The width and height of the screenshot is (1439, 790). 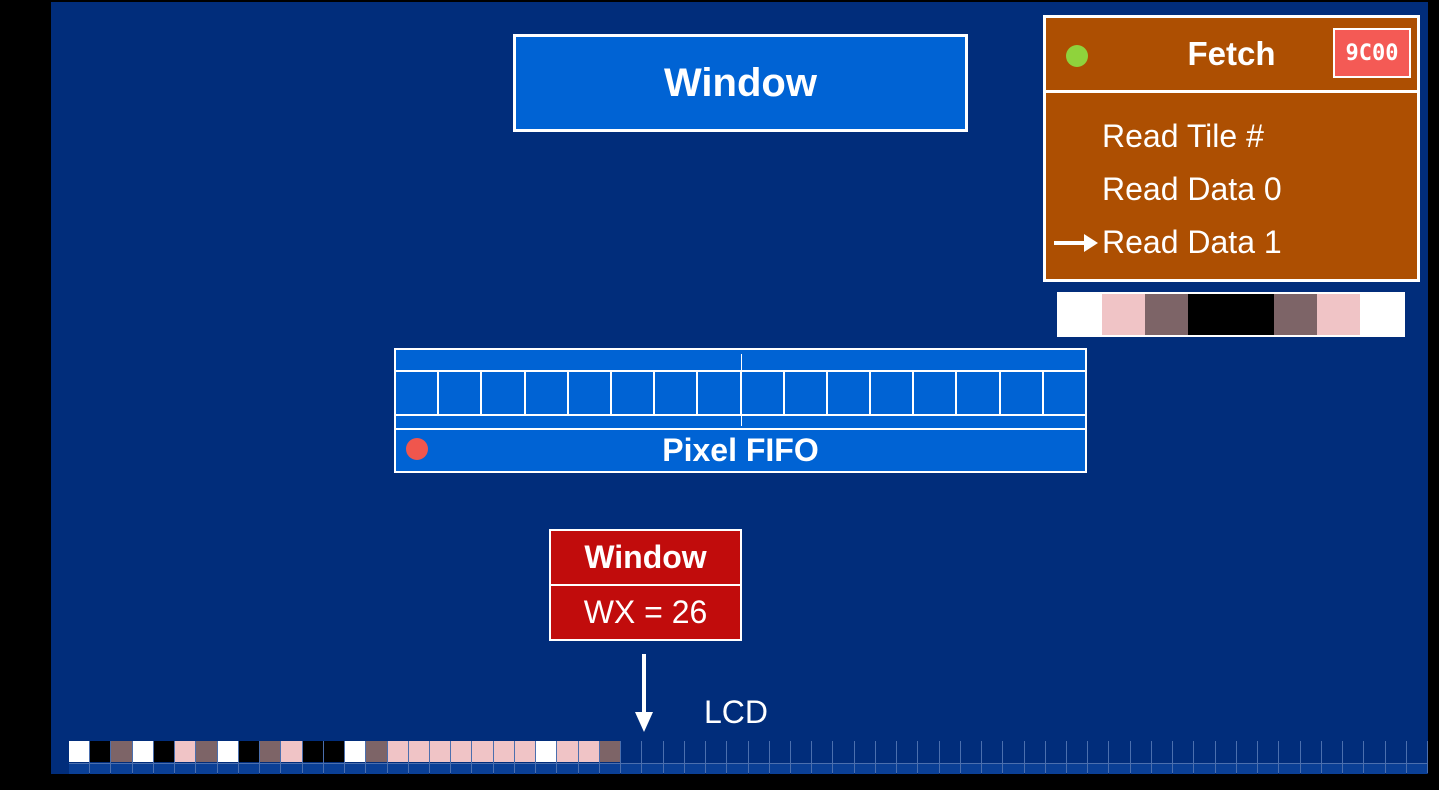 I want to click on window-layer-box: Window, so click(x=740, y=83).